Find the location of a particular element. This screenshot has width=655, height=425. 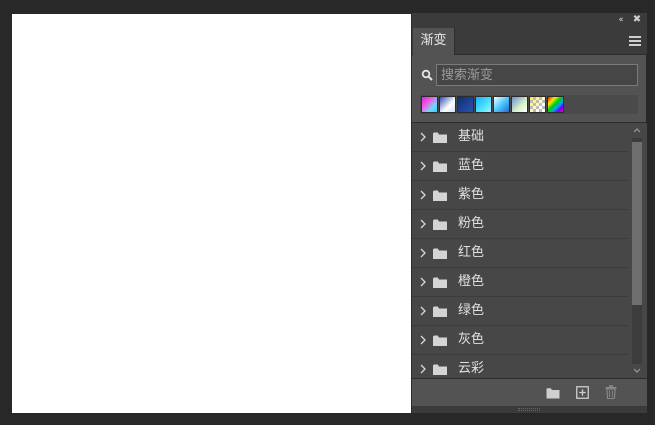

gradient-group-label: 基础 is located at coordinates (471, 136).